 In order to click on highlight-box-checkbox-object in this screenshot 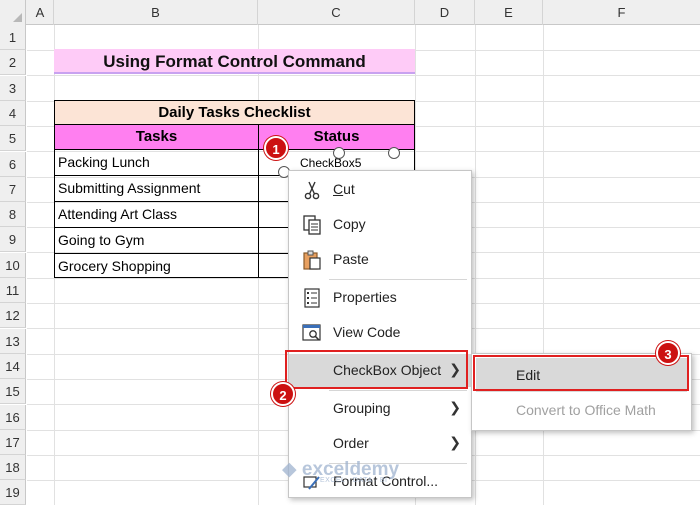, I will do `click(376, 369)`.